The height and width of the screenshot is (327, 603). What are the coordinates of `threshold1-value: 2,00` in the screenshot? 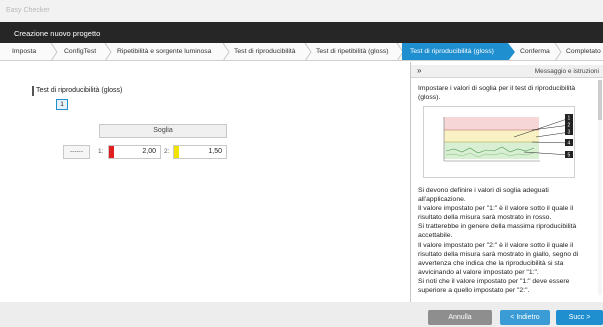 It's located at (149, 151).